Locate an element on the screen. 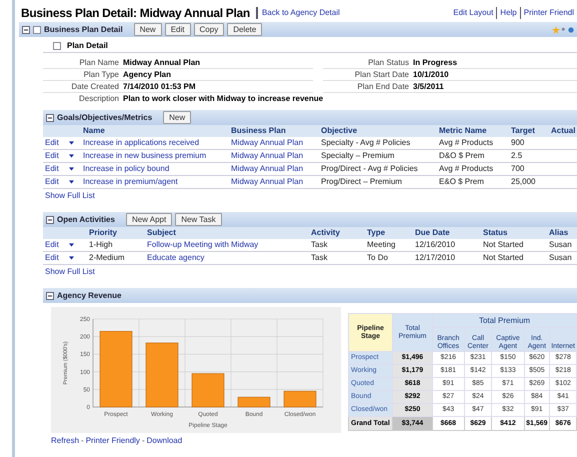  column-header: Subject is located at coordinates (229, 233).